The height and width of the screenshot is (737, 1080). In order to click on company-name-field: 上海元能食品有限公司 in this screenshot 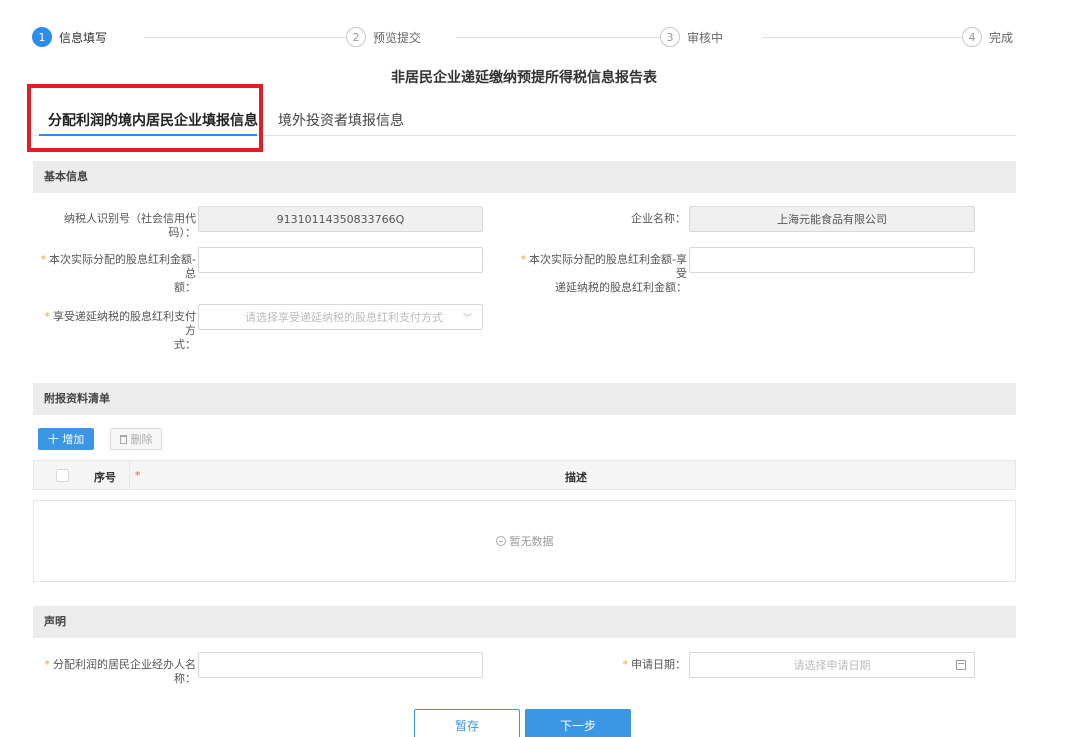, I will do `click(832, 219)`.